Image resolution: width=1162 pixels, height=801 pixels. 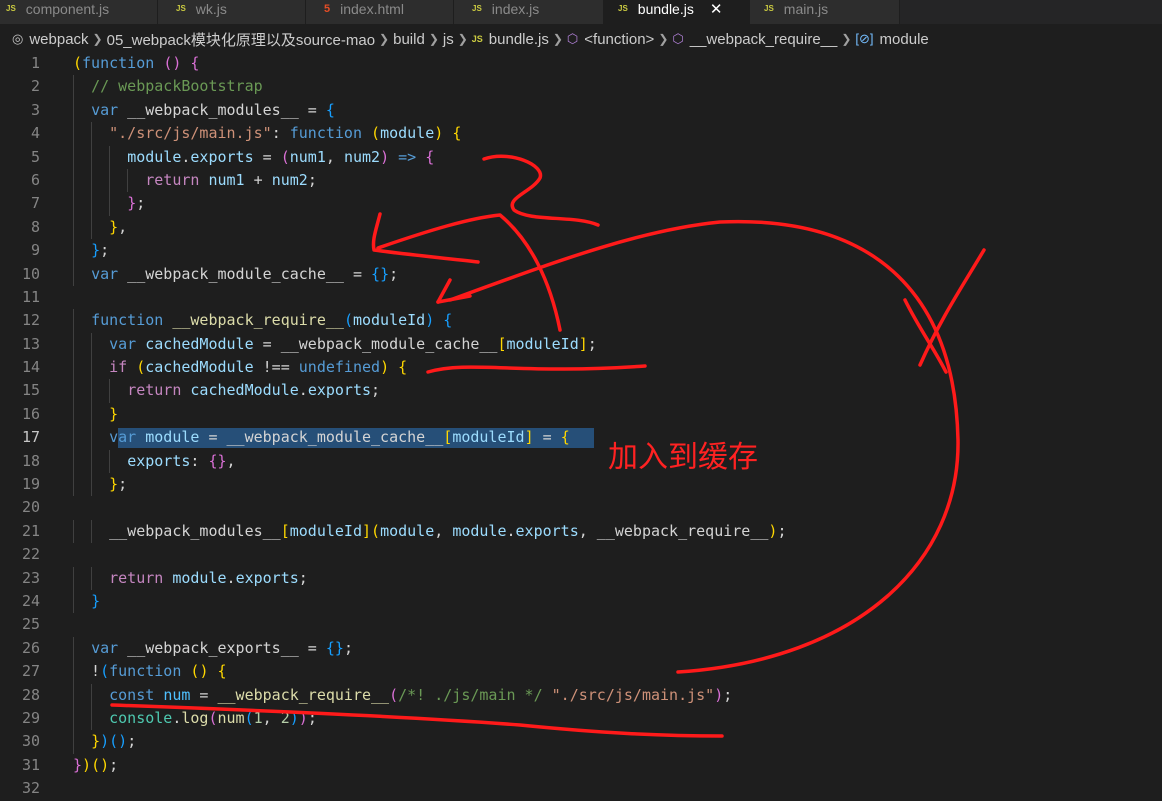 I want to click on breadcrumb-item: js, so click(x=448, y=39).